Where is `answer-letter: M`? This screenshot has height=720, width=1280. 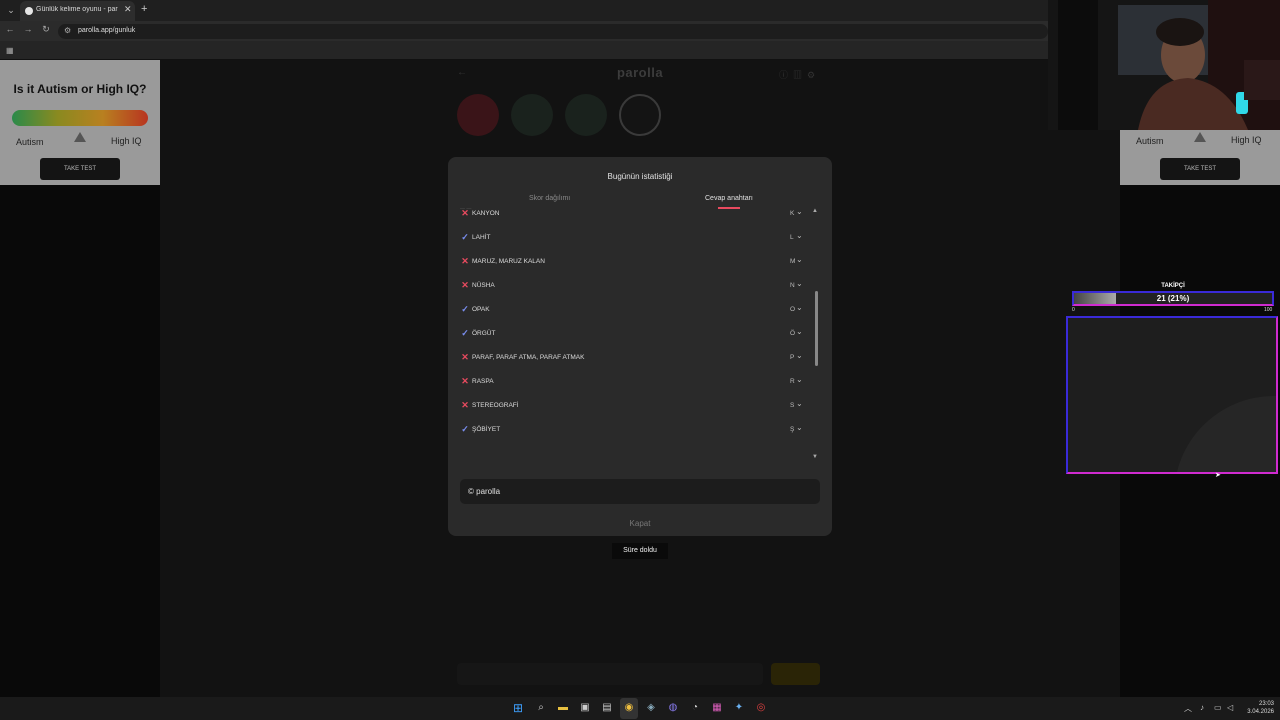
answer-letter: M is located at coordinates (793, 261).